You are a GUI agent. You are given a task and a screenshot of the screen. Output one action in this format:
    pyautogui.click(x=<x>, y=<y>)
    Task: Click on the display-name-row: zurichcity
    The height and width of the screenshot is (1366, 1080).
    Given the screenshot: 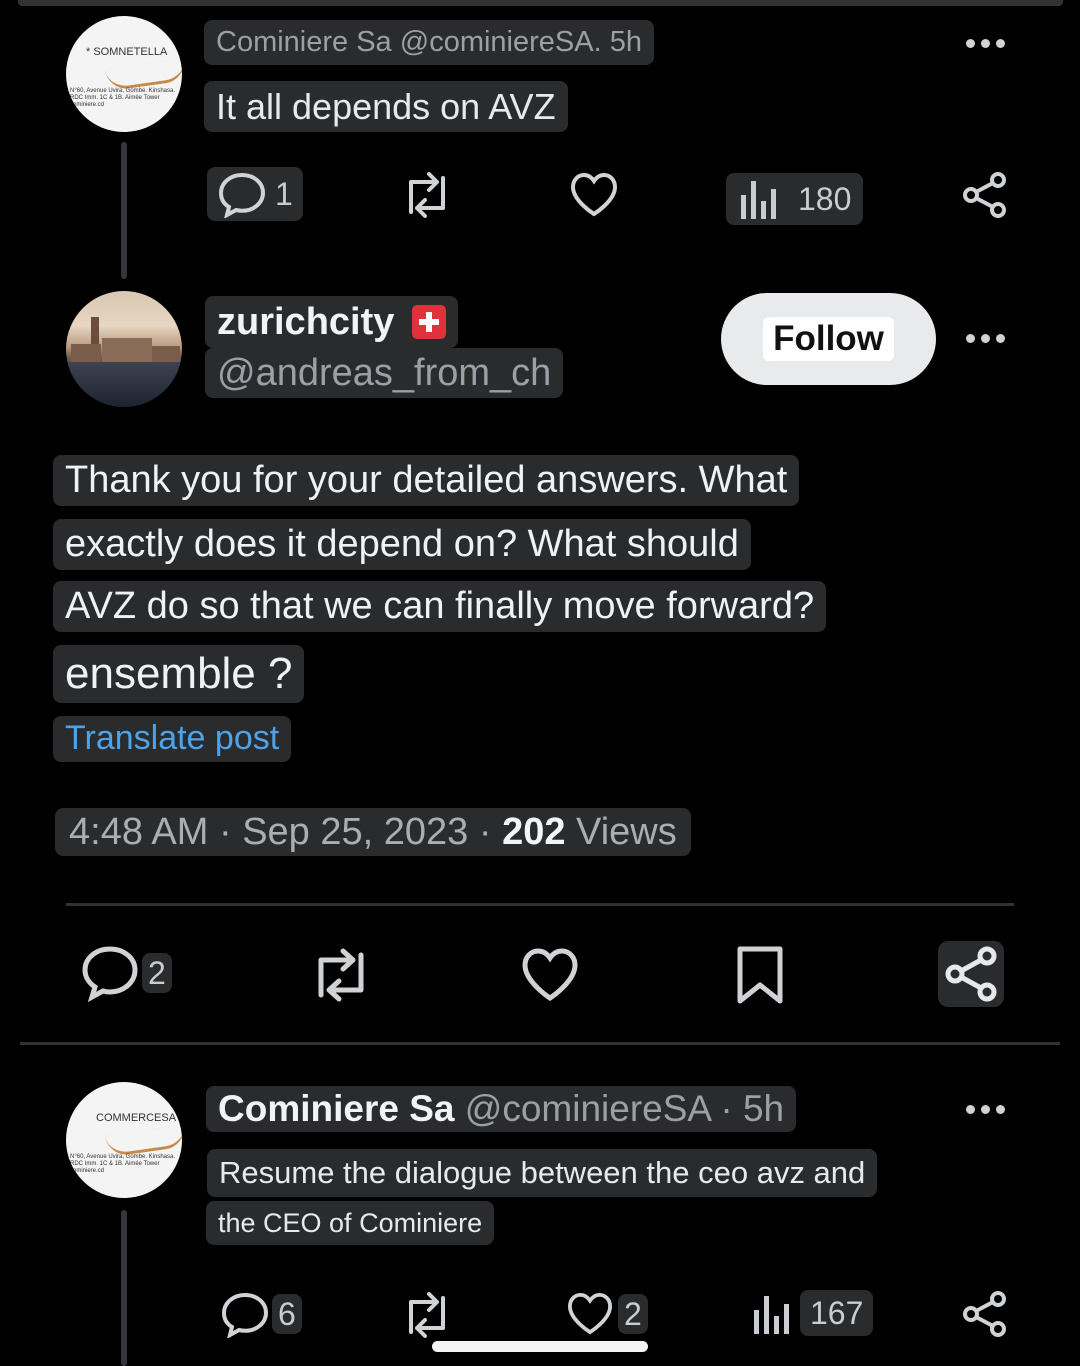 What is the action you would take?
    pyautogui.click(x=332, y=322)
    